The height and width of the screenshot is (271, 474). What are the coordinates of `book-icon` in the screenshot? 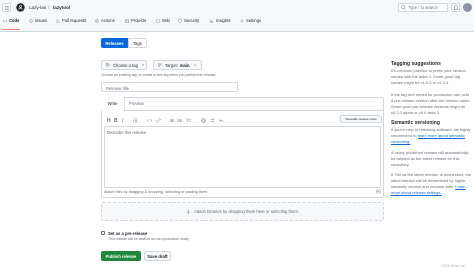 It's located at (158, 21).